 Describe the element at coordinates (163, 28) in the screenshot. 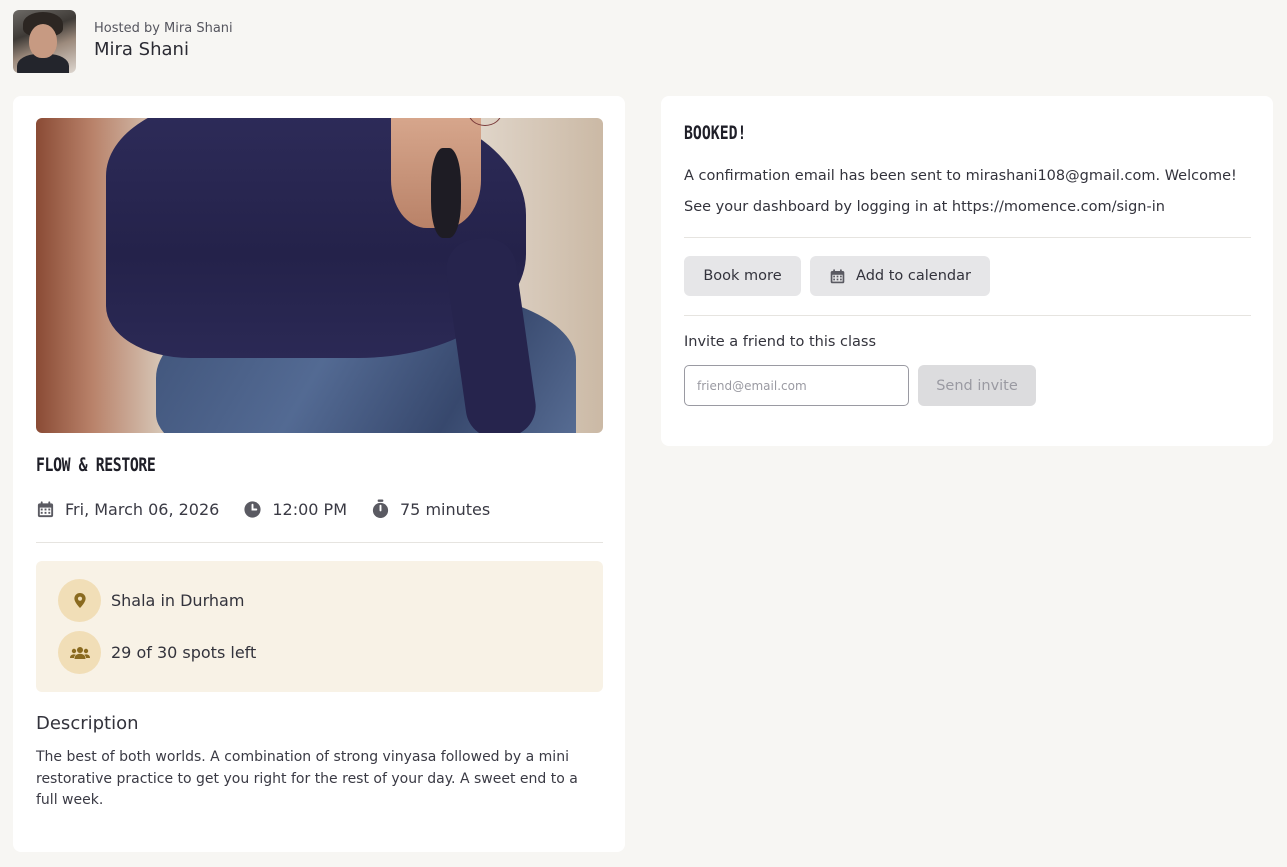

I see `hosted-by-label: Hosted by Mira Shani` at that location.